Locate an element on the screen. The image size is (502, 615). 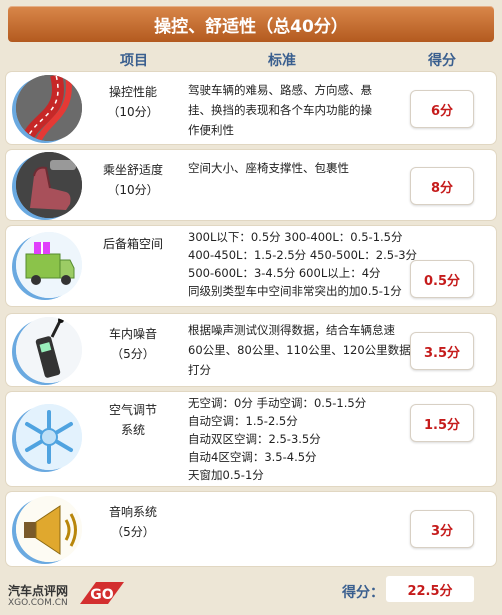
item-name: 音响系统 is located at coordinates (132, 512).